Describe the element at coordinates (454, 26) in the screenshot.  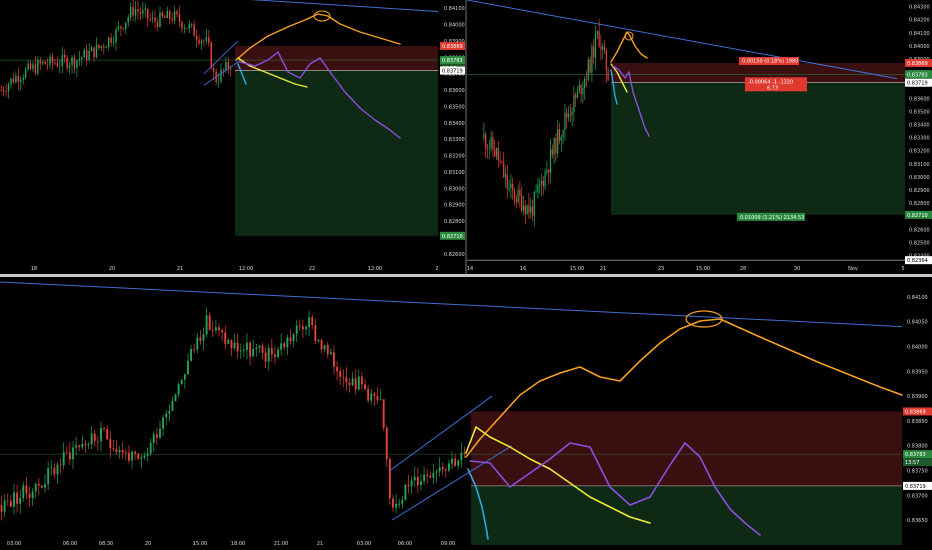
I see `price-axis-label: 0.84000` at that location.